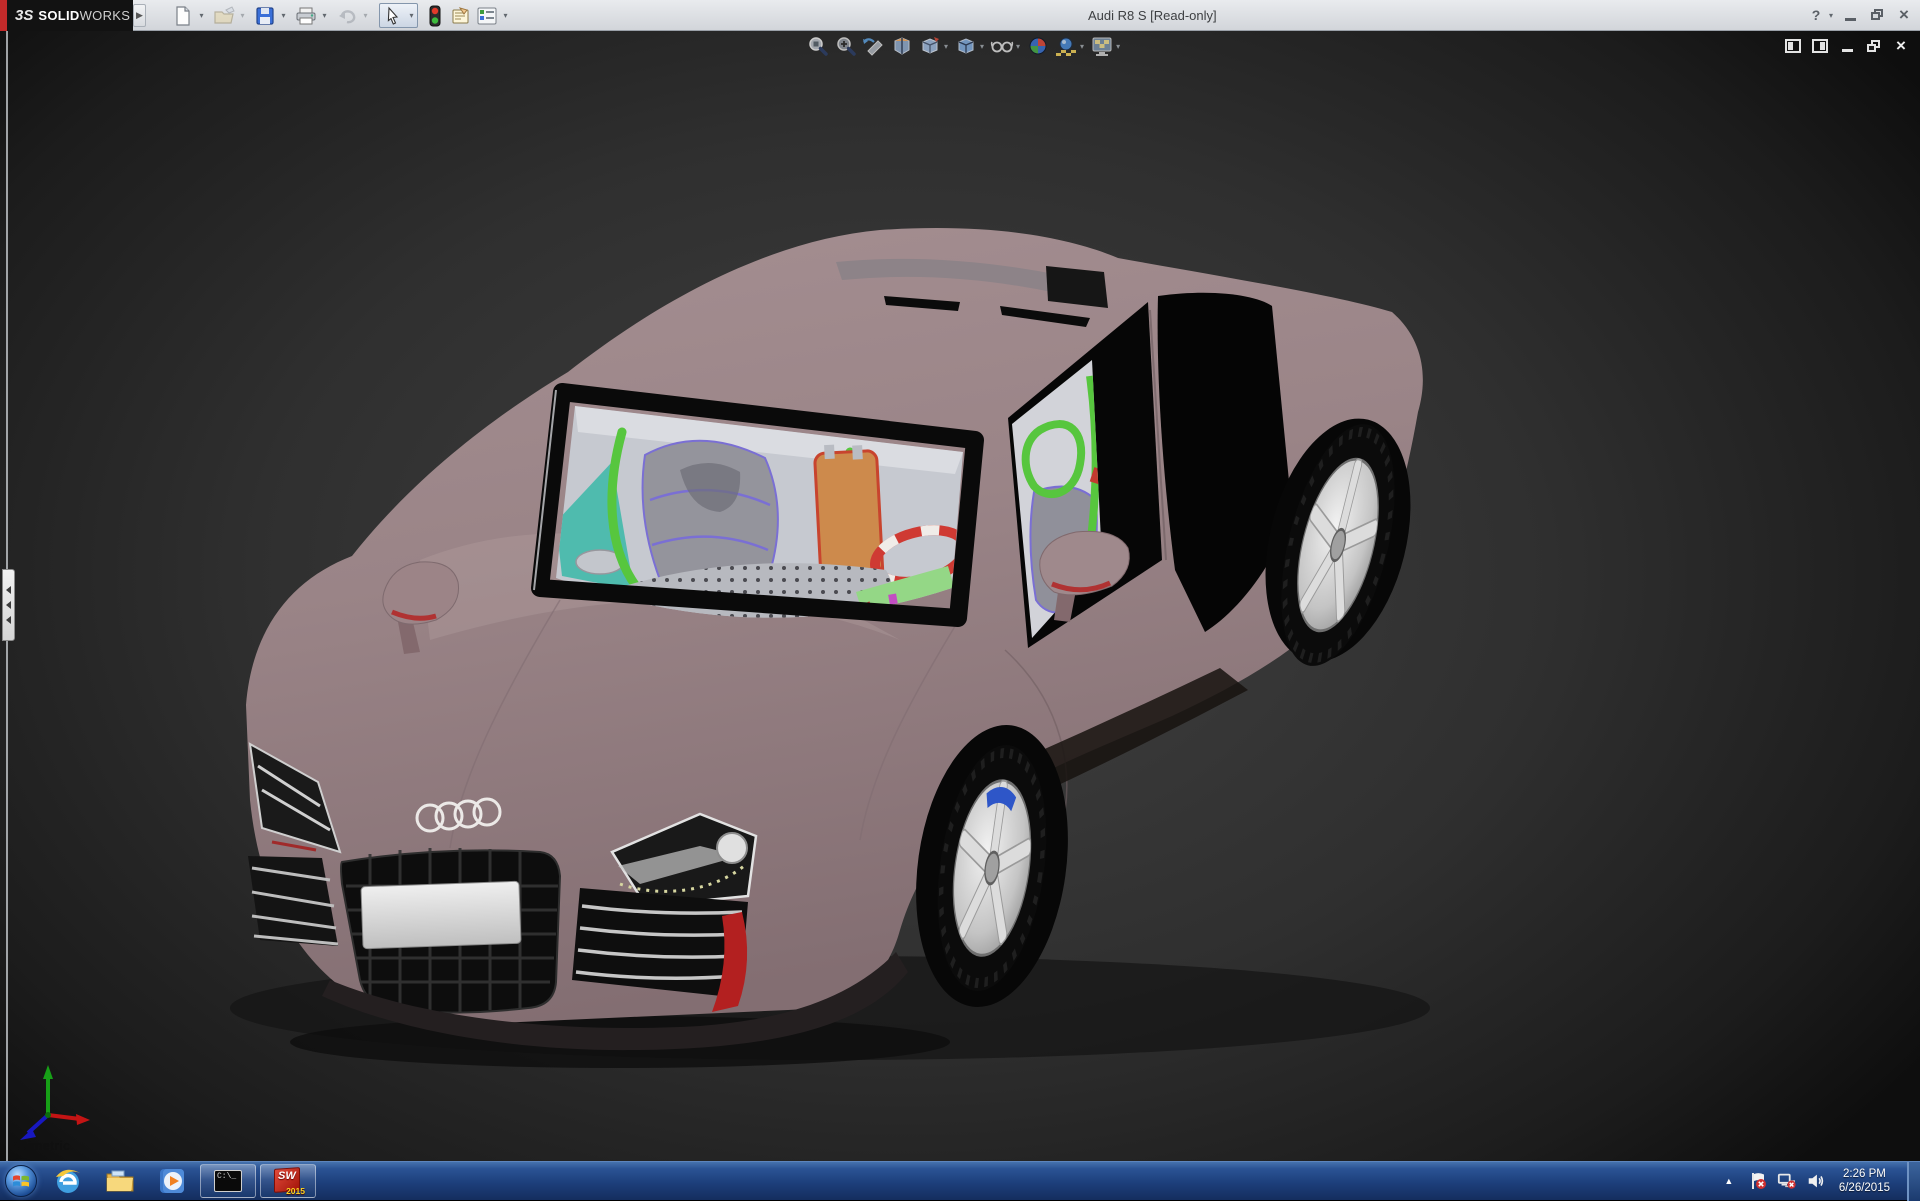  Describe the element at coordinates (505, 15) in the screenshot. I see `options-dropdown-caret: ▾` at that location.